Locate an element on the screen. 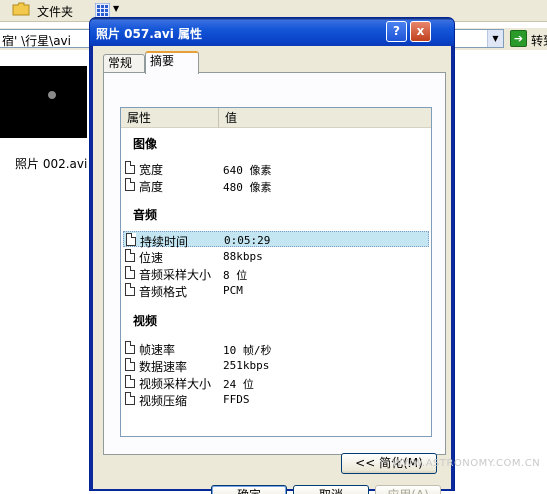  property-value: 251kbps is located at coordinates (246, 365).